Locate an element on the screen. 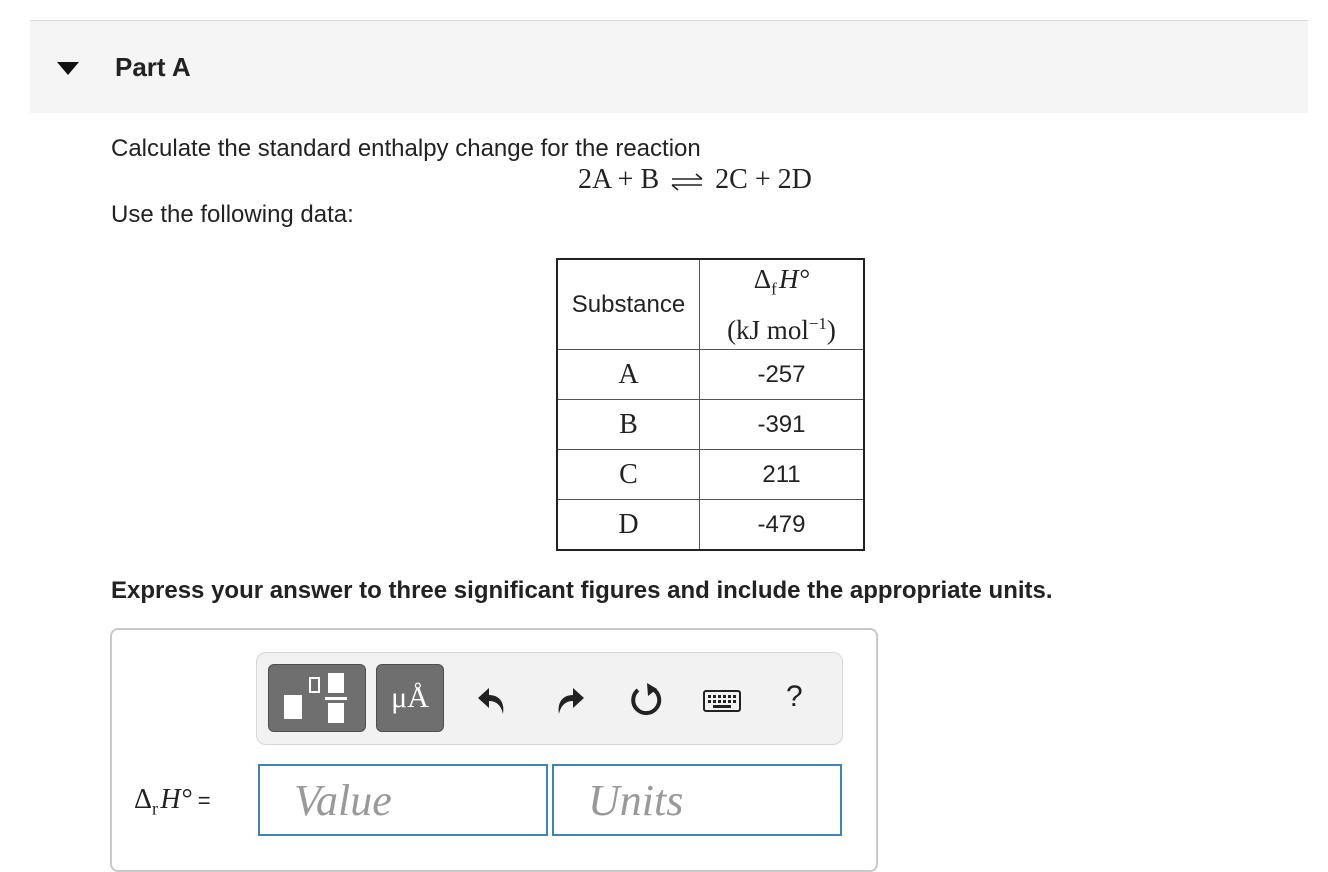 This screenshot has width=1328, height=872. table-header-row: Substance Δf H° (kJ mol−1) is located at coordinates (710, 304).